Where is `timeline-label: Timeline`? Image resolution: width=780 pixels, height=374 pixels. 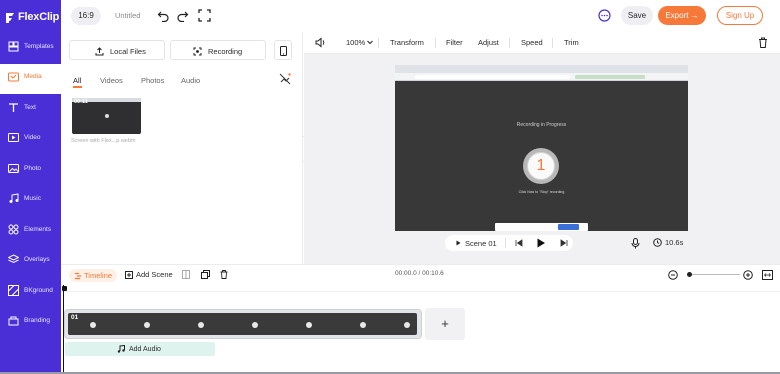
timeline-label: Timeline is located at coordinates (98, 275).